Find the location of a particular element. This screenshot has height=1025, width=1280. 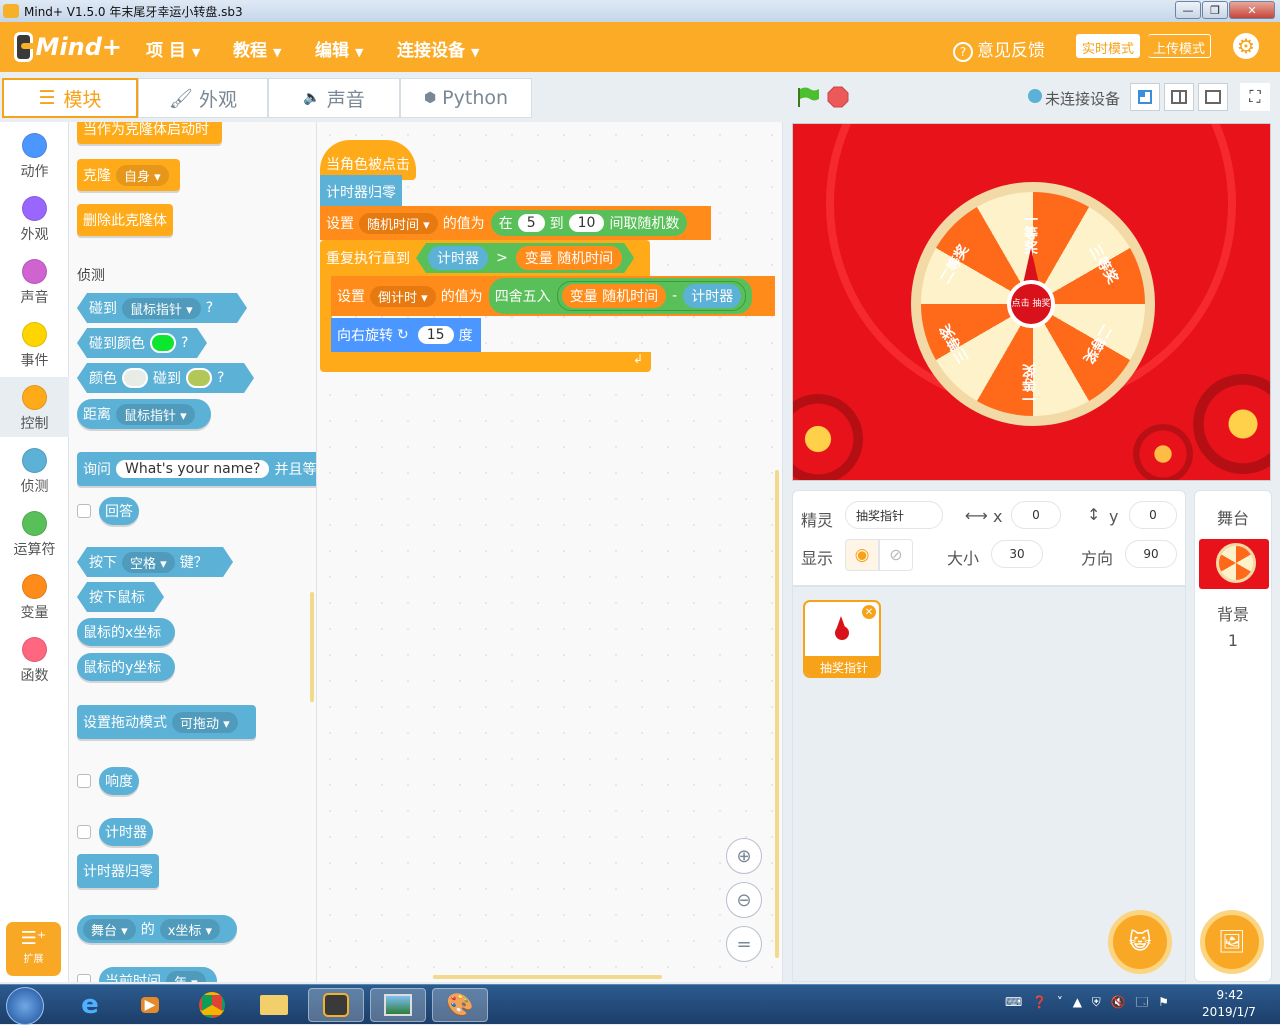

menu-project: 项 目 ▼ is located at coordinates (173, 48).